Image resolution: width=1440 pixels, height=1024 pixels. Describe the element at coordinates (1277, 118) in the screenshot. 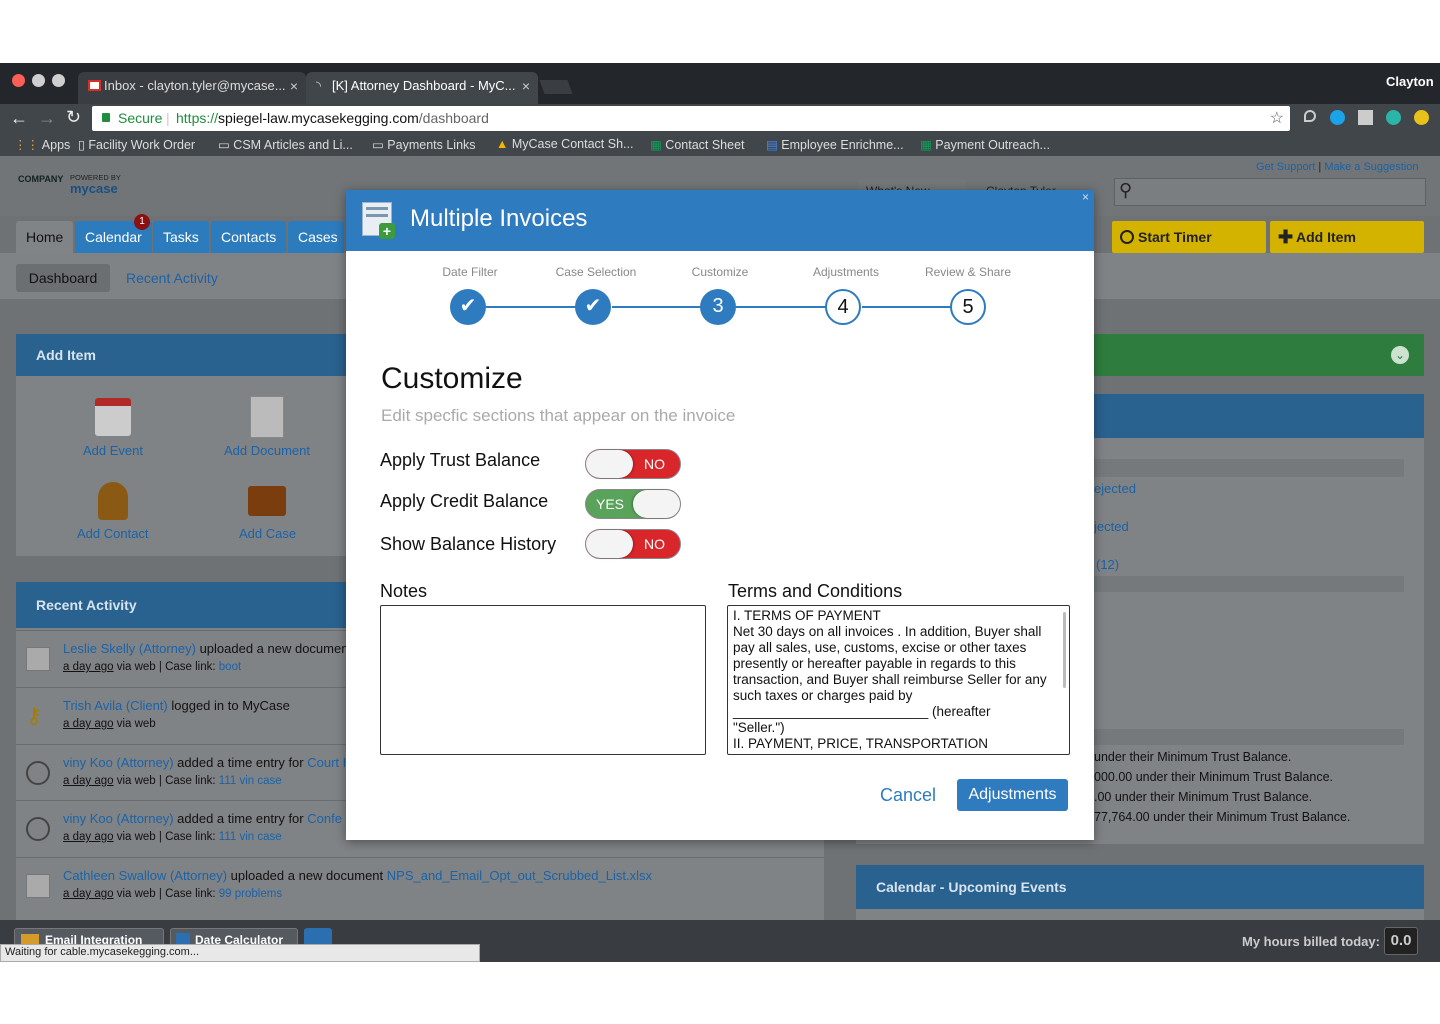

I see `bookmark-star-icon: ☆` at that location.